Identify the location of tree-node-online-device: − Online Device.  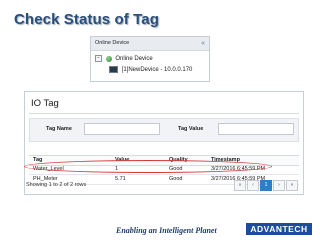
(124, 59).